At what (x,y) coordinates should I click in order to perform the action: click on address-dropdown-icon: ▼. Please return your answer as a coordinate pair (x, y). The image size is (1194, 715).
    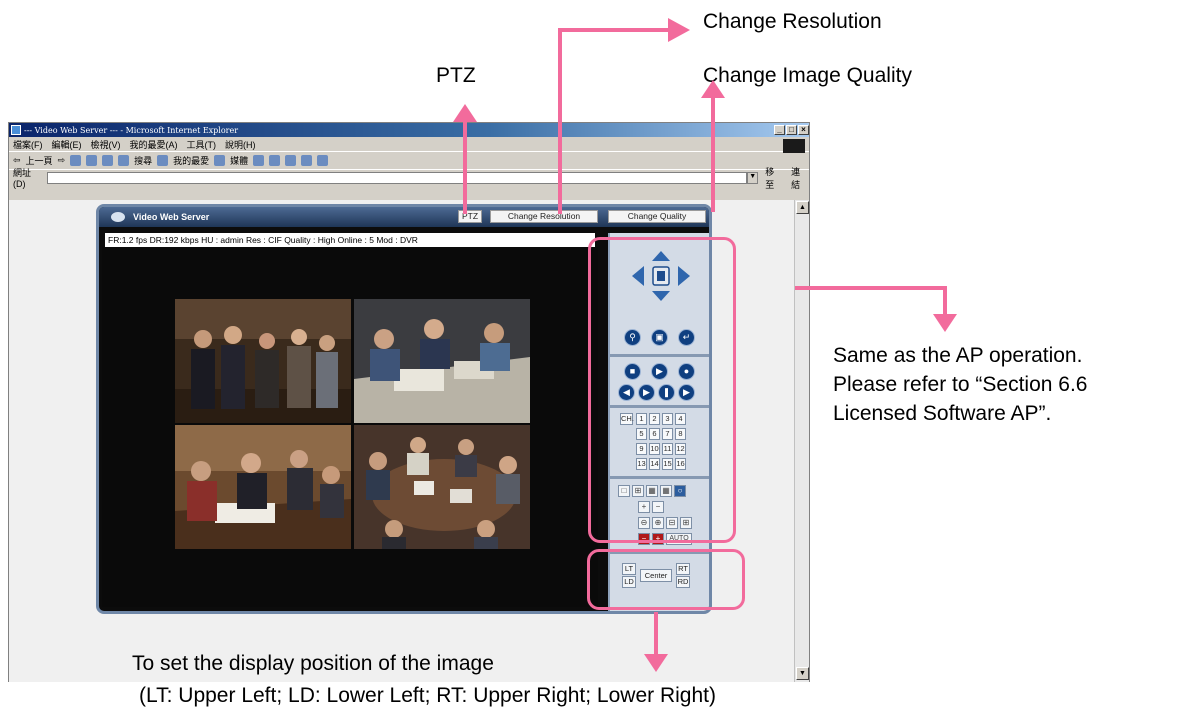
    Looking at the image, I should click on (753, 177).